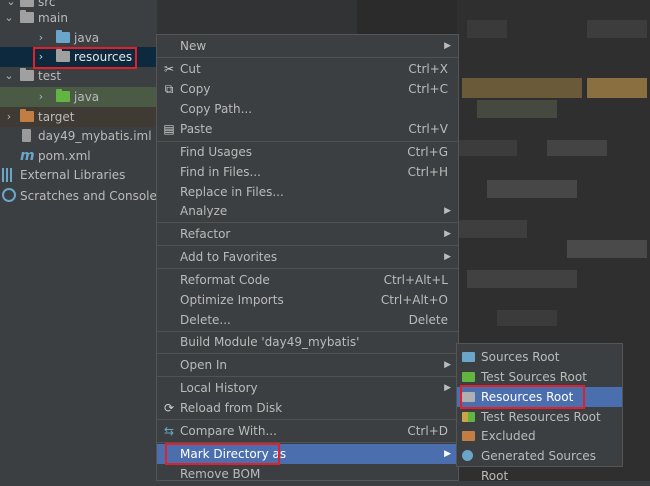 The image size is (650, 486). I want to click on menu-item-find-in-files: Find in Files... Ctrl+H, so click(307, 172).